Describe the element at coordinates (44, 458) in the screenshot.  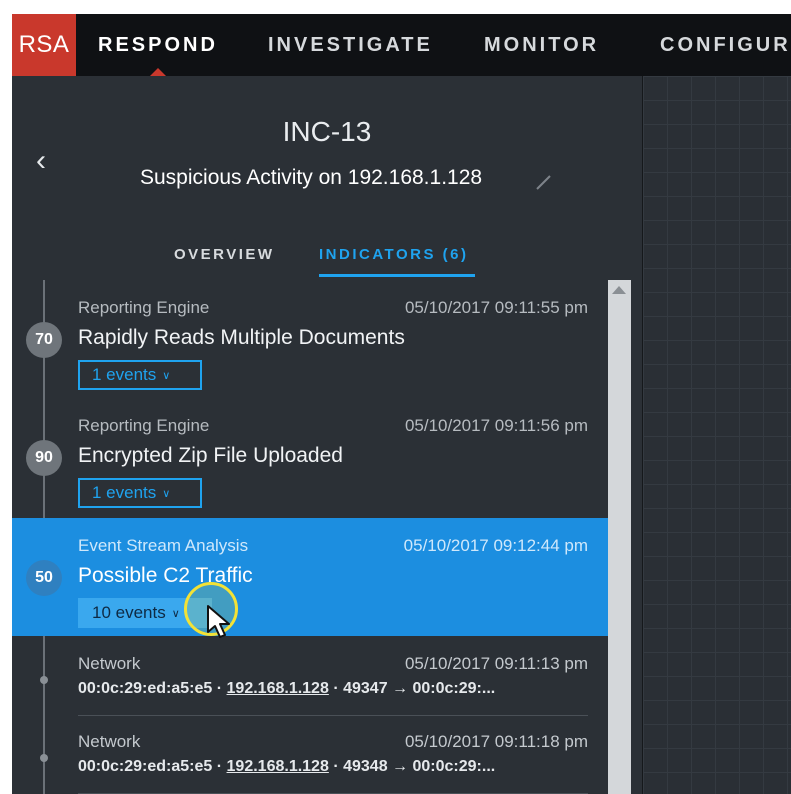
I see `risk-score-badge: 90` at that location.